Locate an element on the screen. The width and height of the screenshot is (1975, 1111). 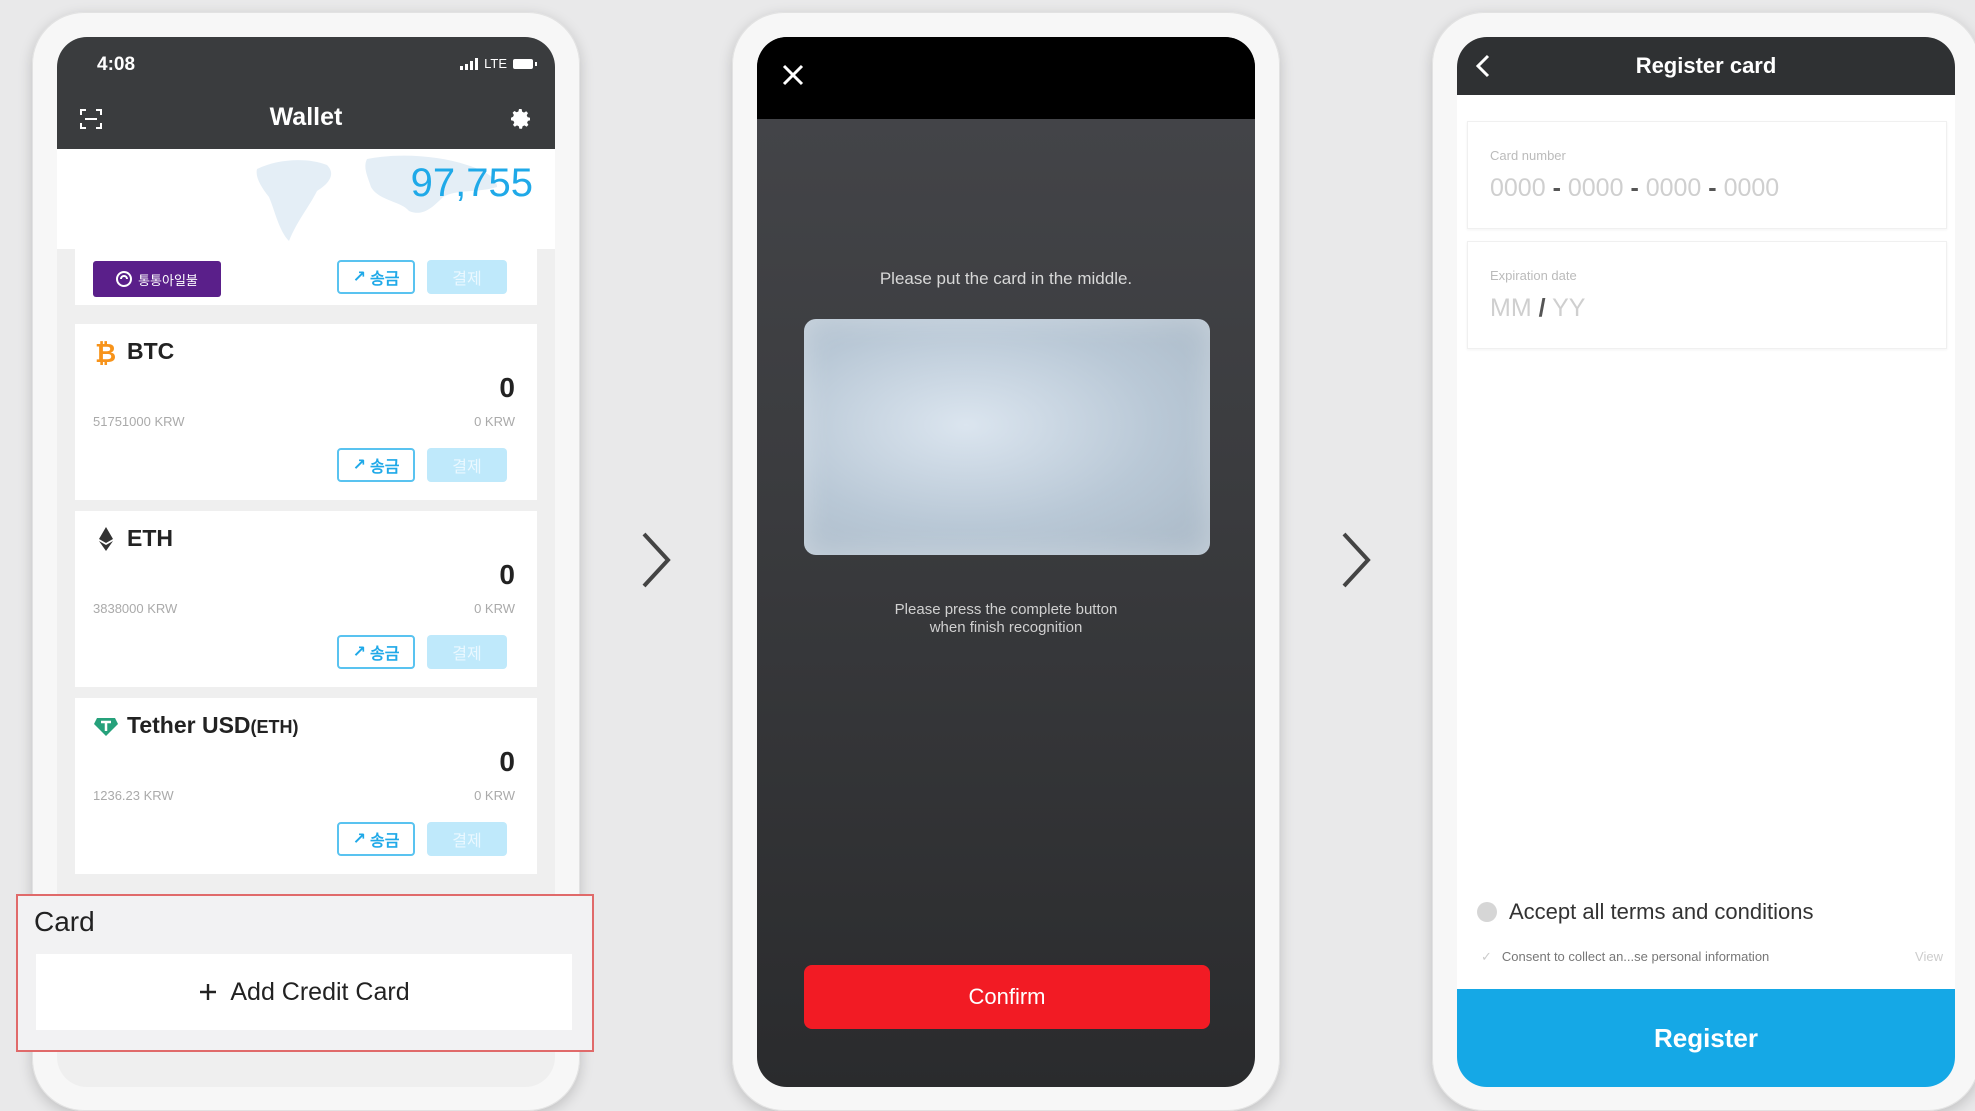
total-balance: 97,755 is located at coordinates (471, 183).